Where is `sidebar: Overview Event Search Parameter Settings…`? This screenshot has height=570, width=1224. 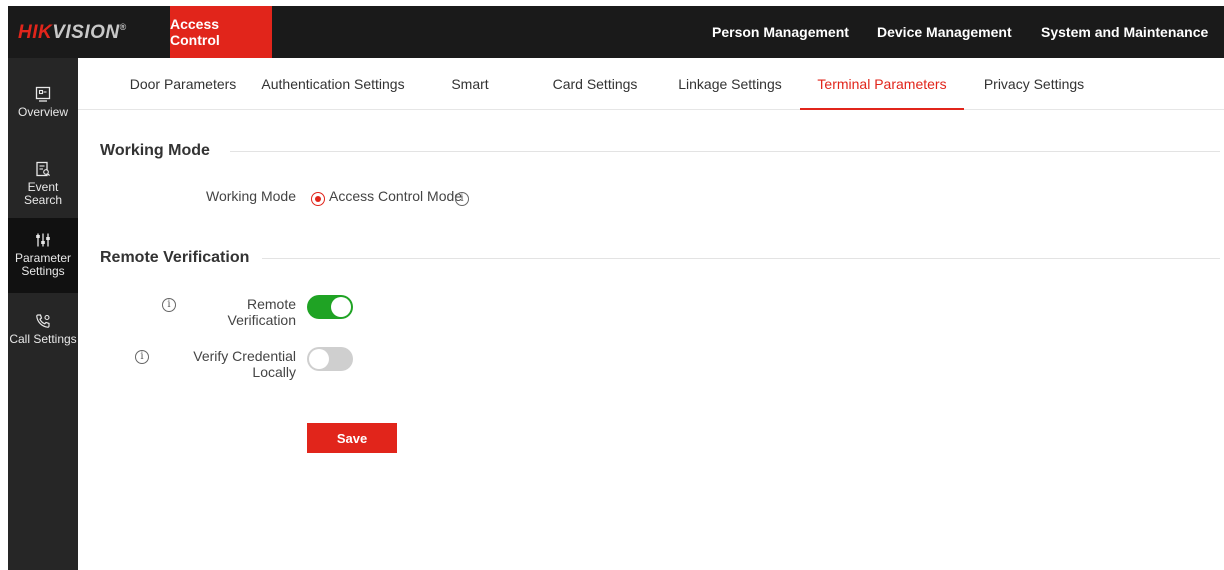 sidebar: Overview Event Search Parameter Settings… is located at coordinates (43, 314).